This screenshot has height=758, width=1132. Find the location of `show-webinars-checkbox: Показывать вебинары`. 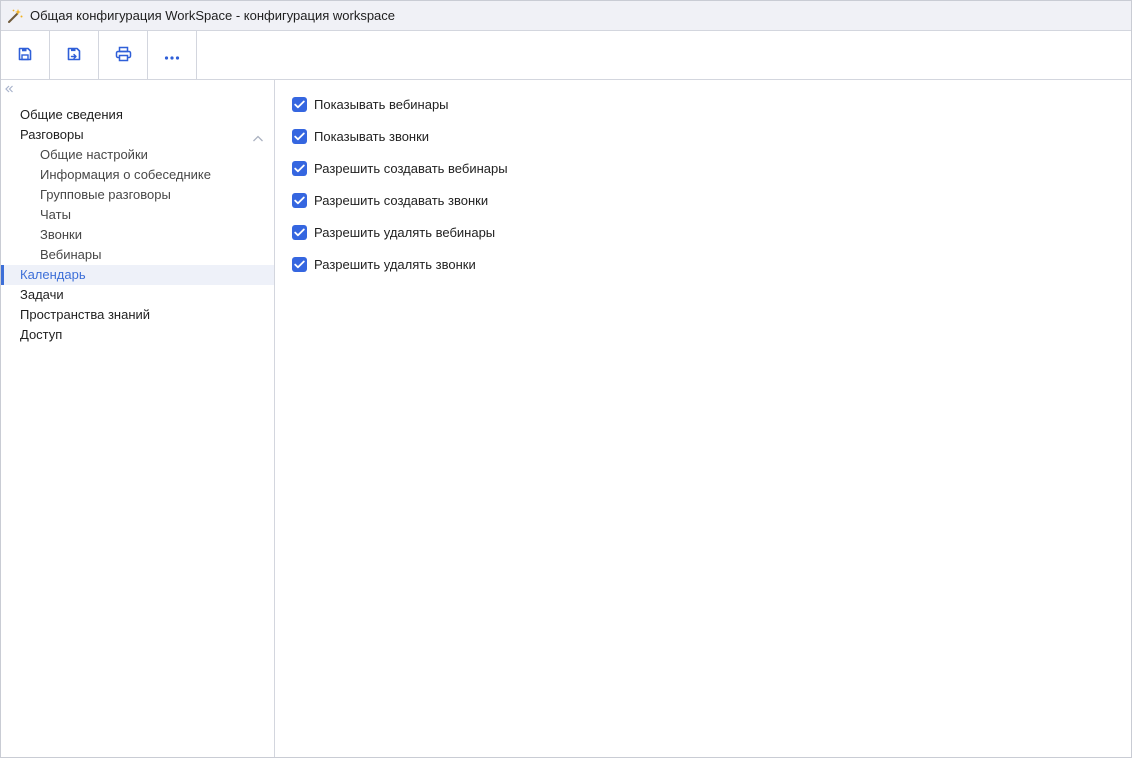

show-webinars-checkbox: Показывать вебинары is located at coordinates (370, 104).